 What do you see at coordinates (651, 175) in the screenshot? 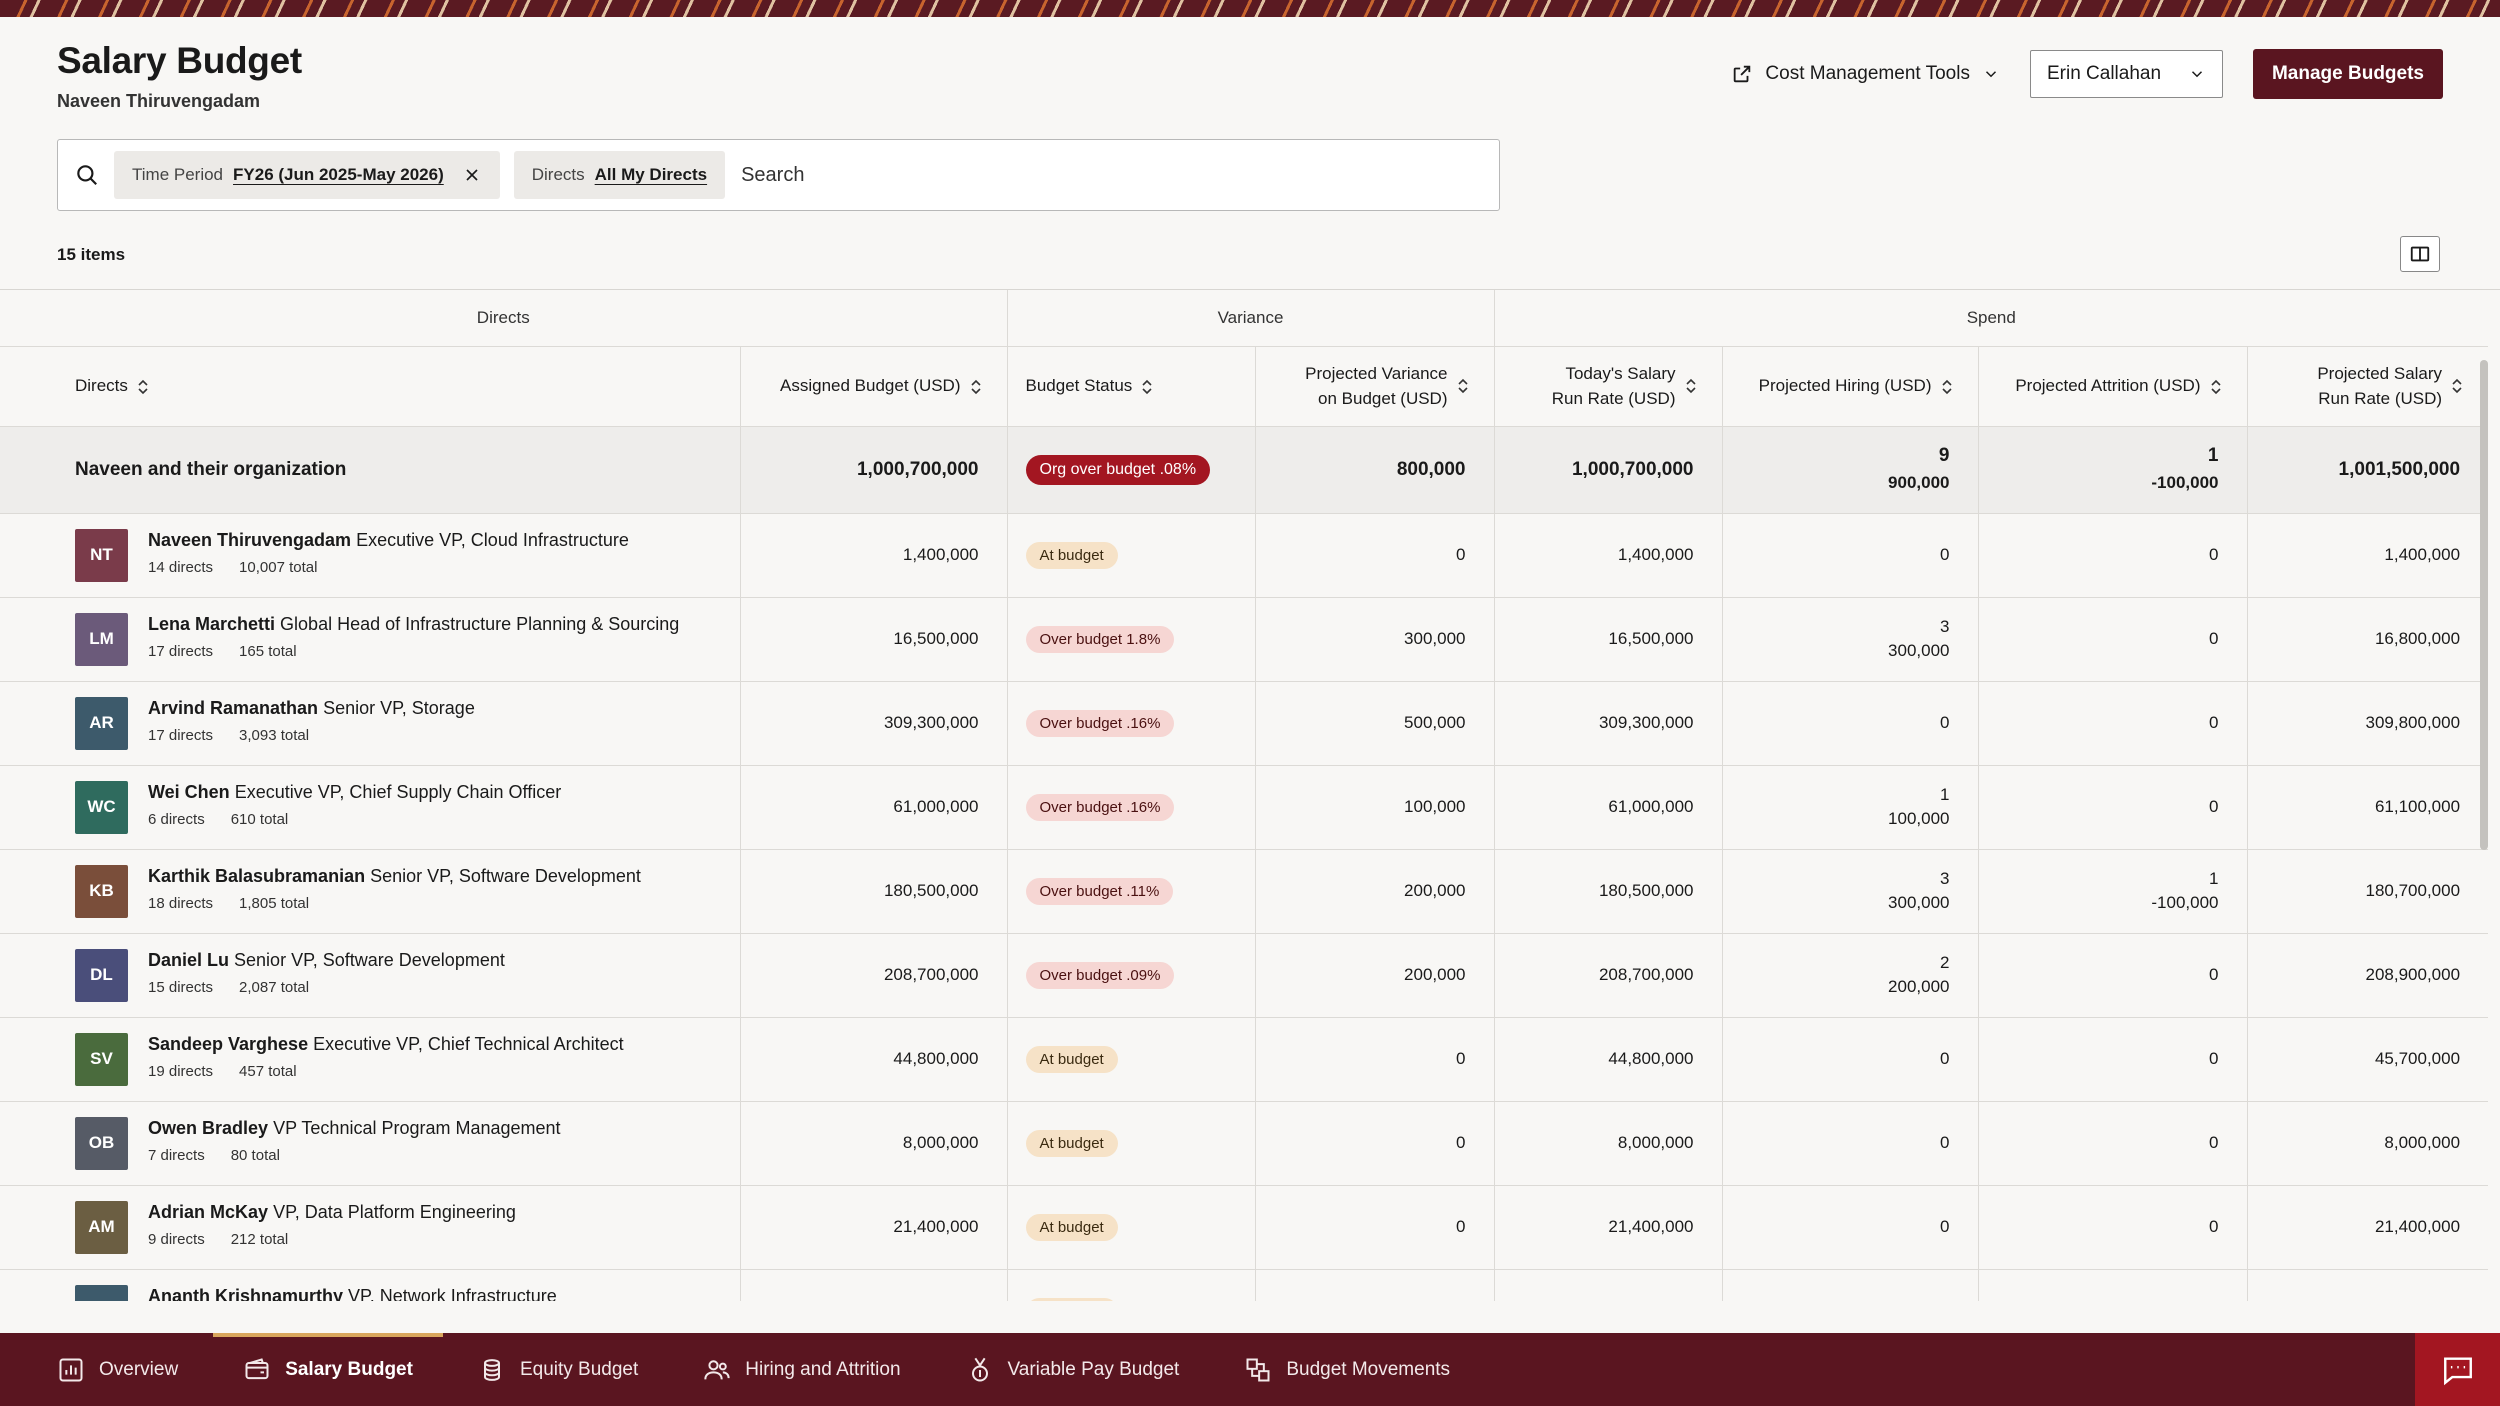
I see `directs-filter-value: All My Directs` at bounding box center [651, 175].